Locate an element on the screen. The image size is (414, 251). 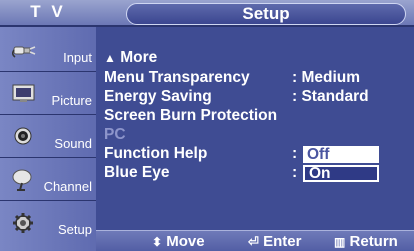
menu-item-screen-burn-protection: Screen Burn Protection is located at coordinates (254, 115).